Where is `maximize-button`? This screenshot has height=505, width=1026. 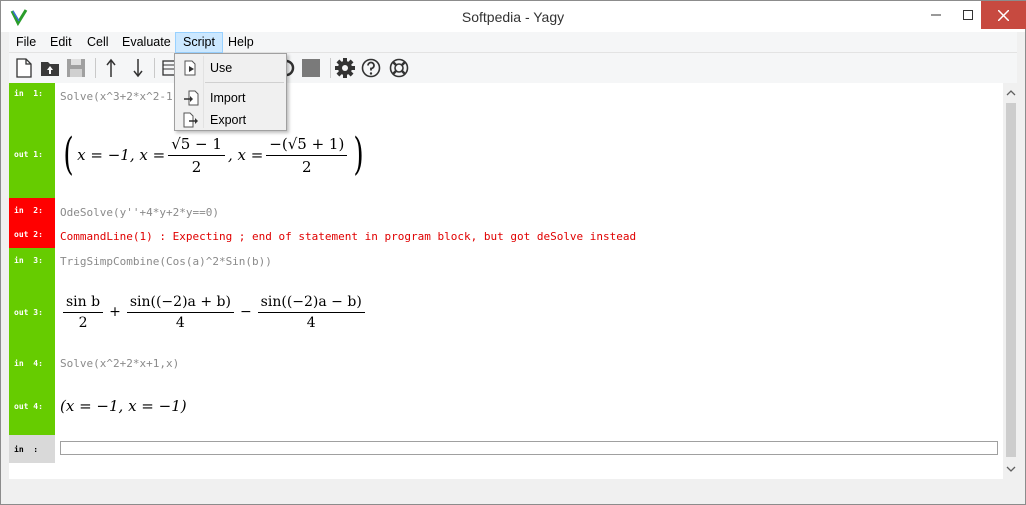
maximize-button is located at coordinates (968, 15).